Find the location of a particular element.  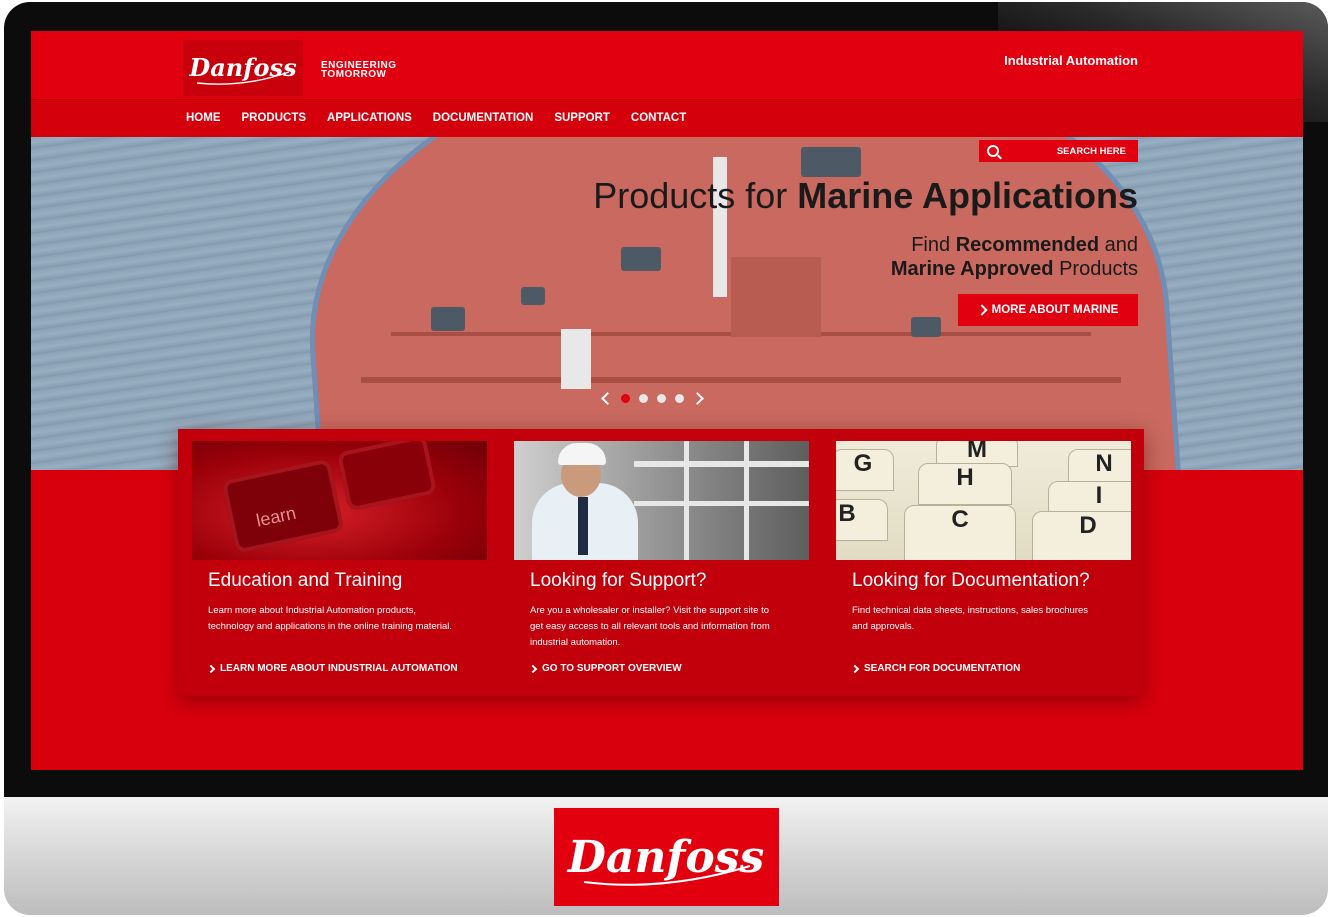

search-box: SEARCH HERE is located at coordinates (1058, 151).